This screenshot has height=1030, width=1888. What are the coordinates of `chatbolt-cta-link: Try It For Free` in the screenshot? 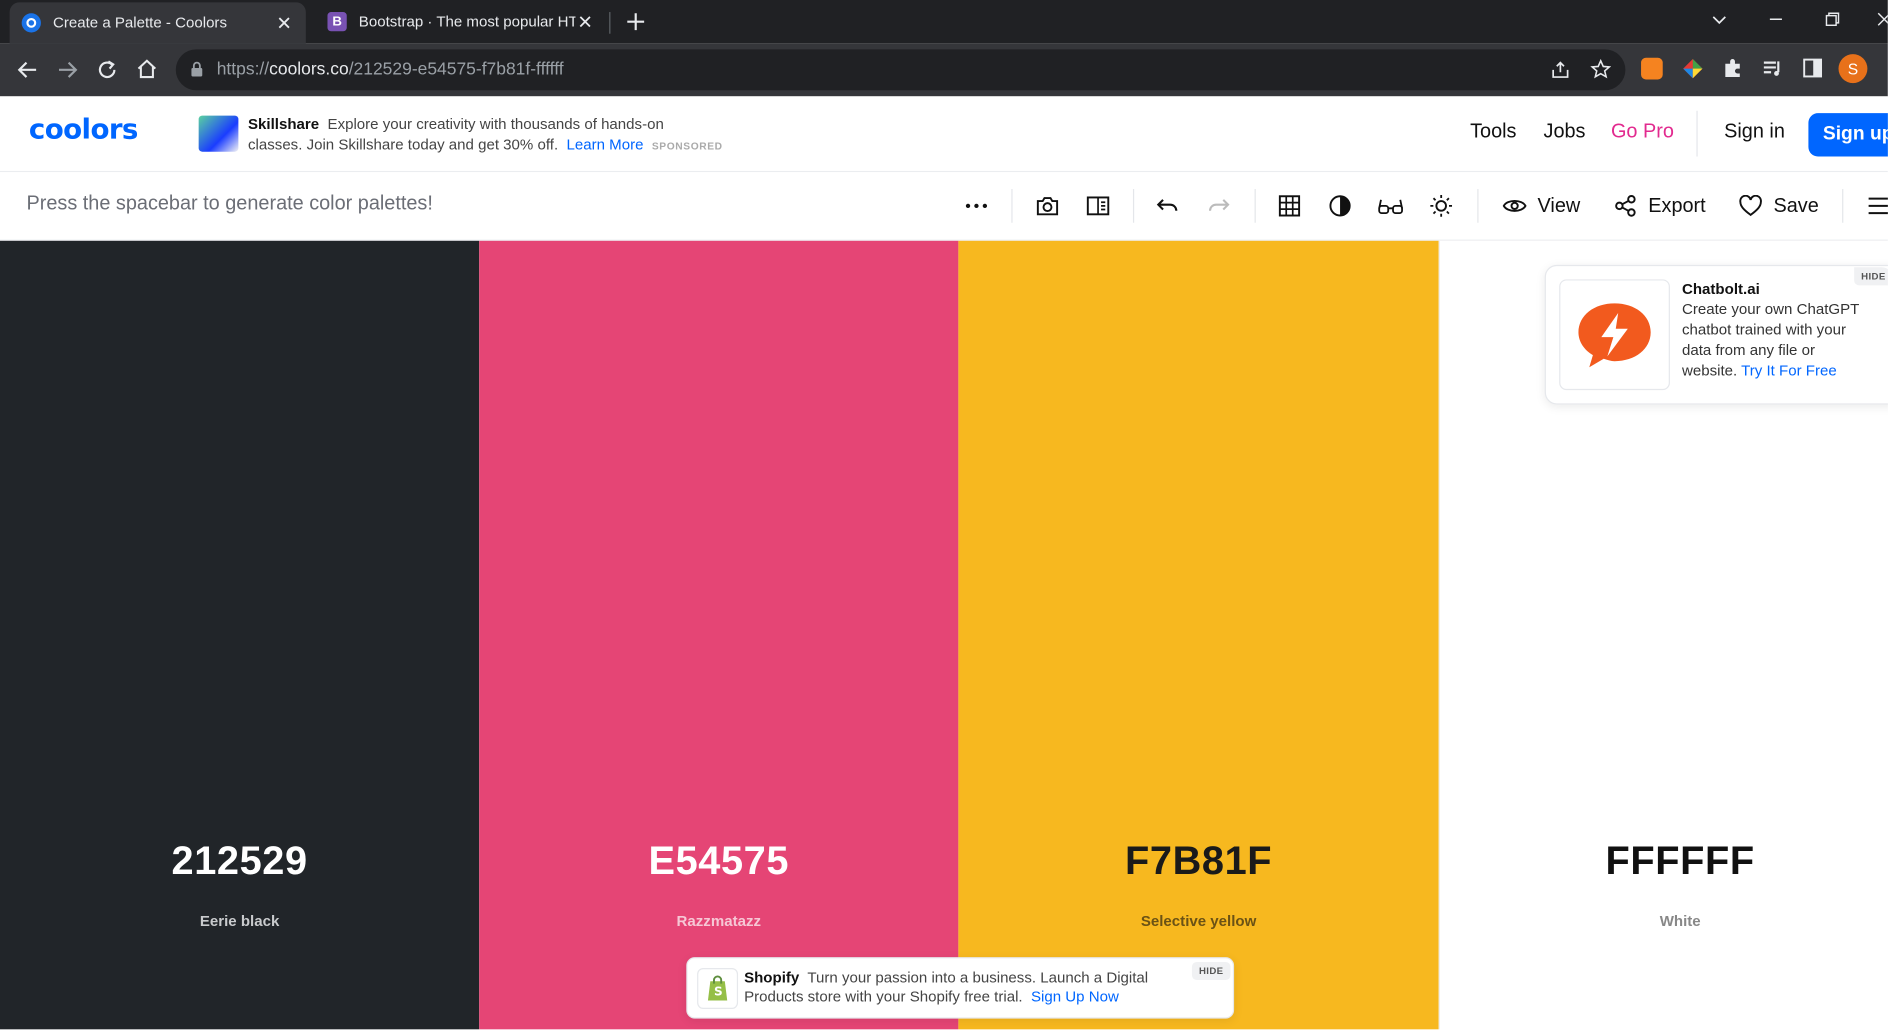 It's located at (1789, 370).